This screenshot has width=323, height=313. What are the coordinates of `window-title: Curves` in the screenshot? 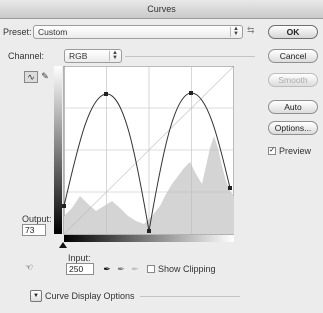 It's located at (161, 9).